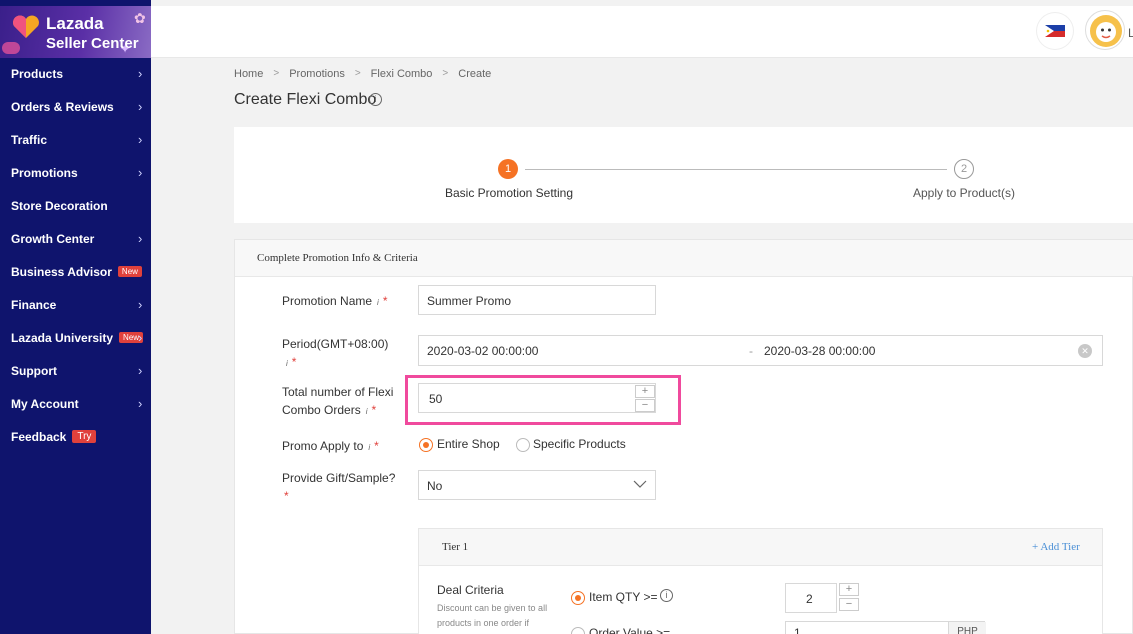  I want to click on sidebar-item-promotions: Promotions ›, so click(75, 172).